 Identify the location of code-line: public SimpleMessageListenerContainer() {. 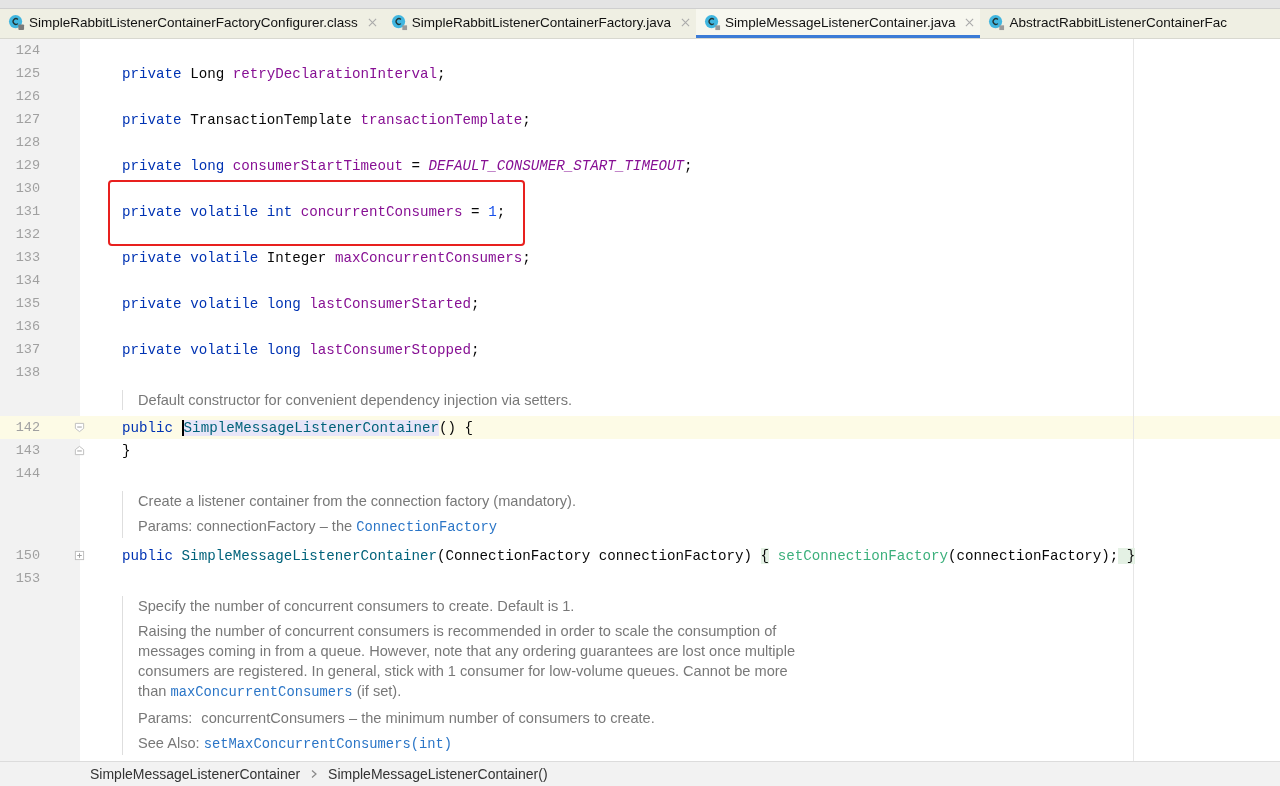
(298, 427).